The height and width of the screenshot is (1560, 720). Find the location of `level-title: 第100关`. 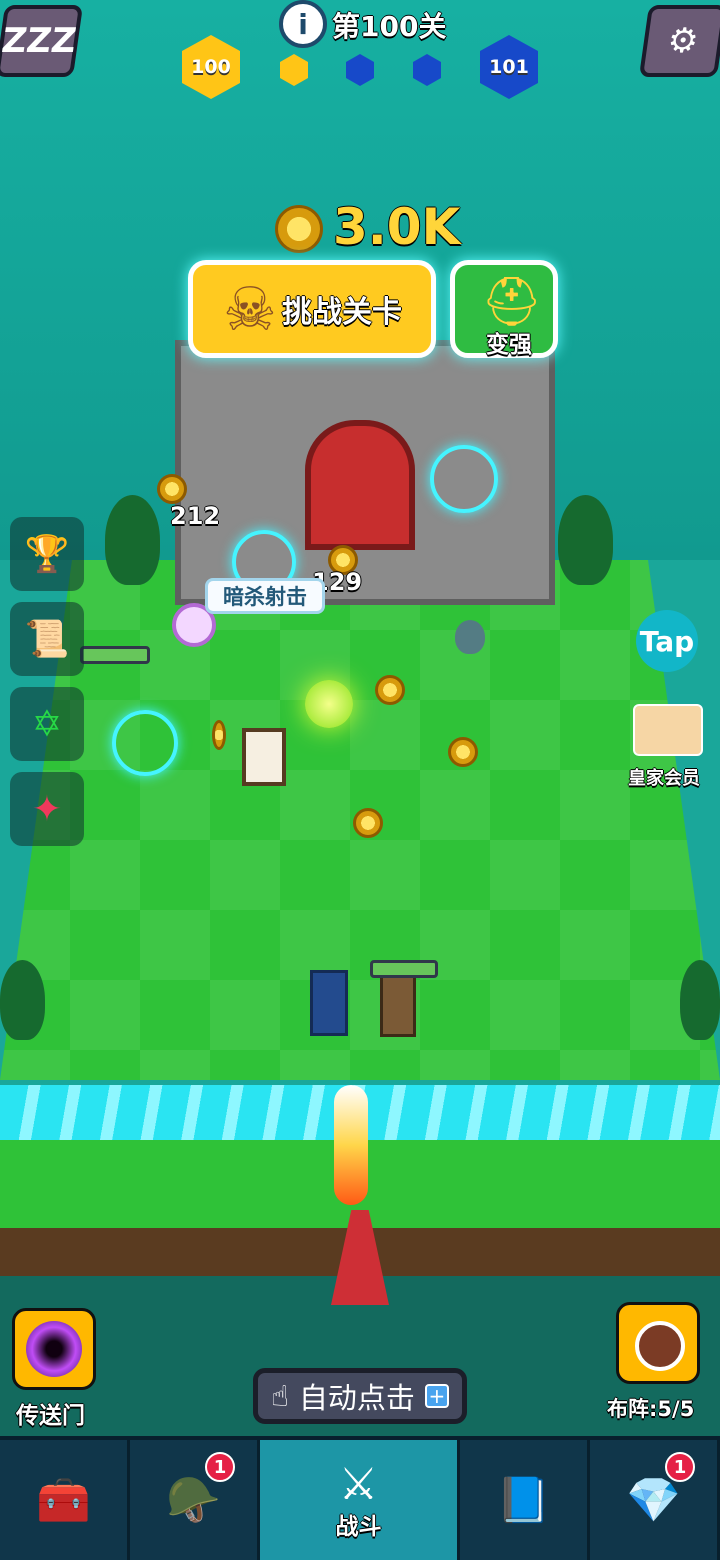

level-title: 第100关 is located at coordinates (389, 26).